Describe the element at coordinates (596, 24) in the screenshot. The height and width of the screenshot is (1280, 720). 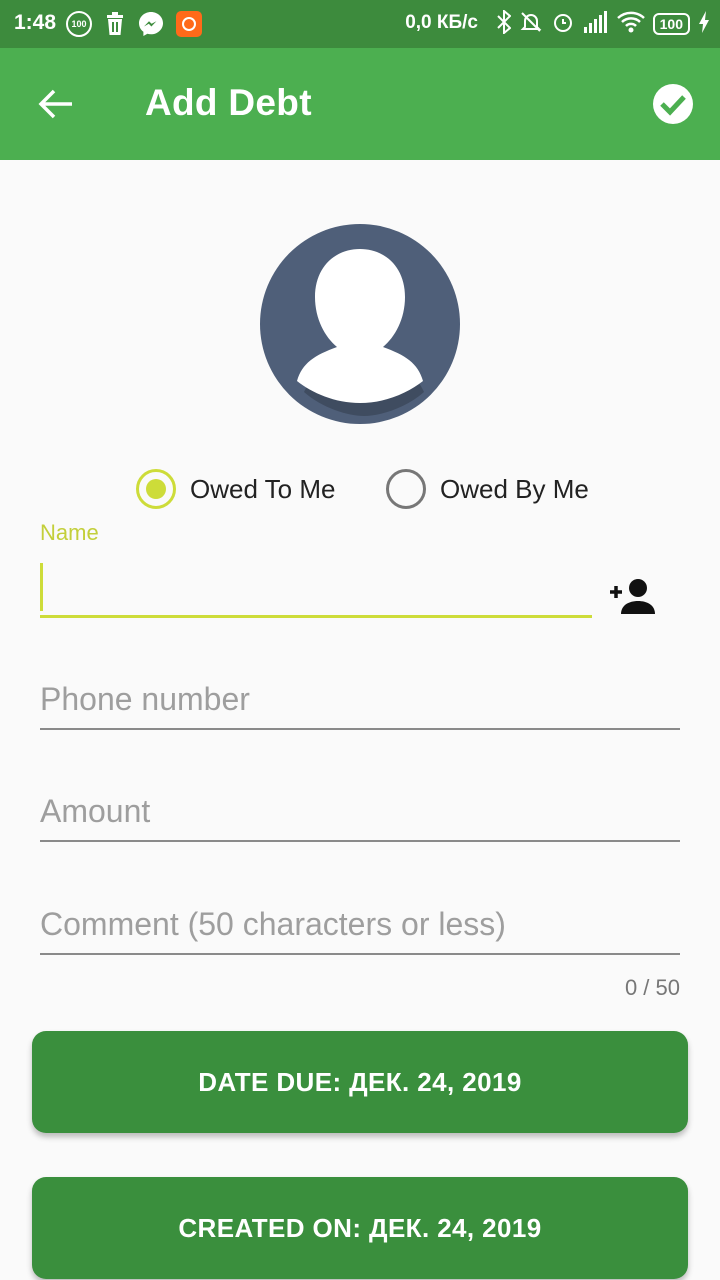
I see `signal-icon` at that location.